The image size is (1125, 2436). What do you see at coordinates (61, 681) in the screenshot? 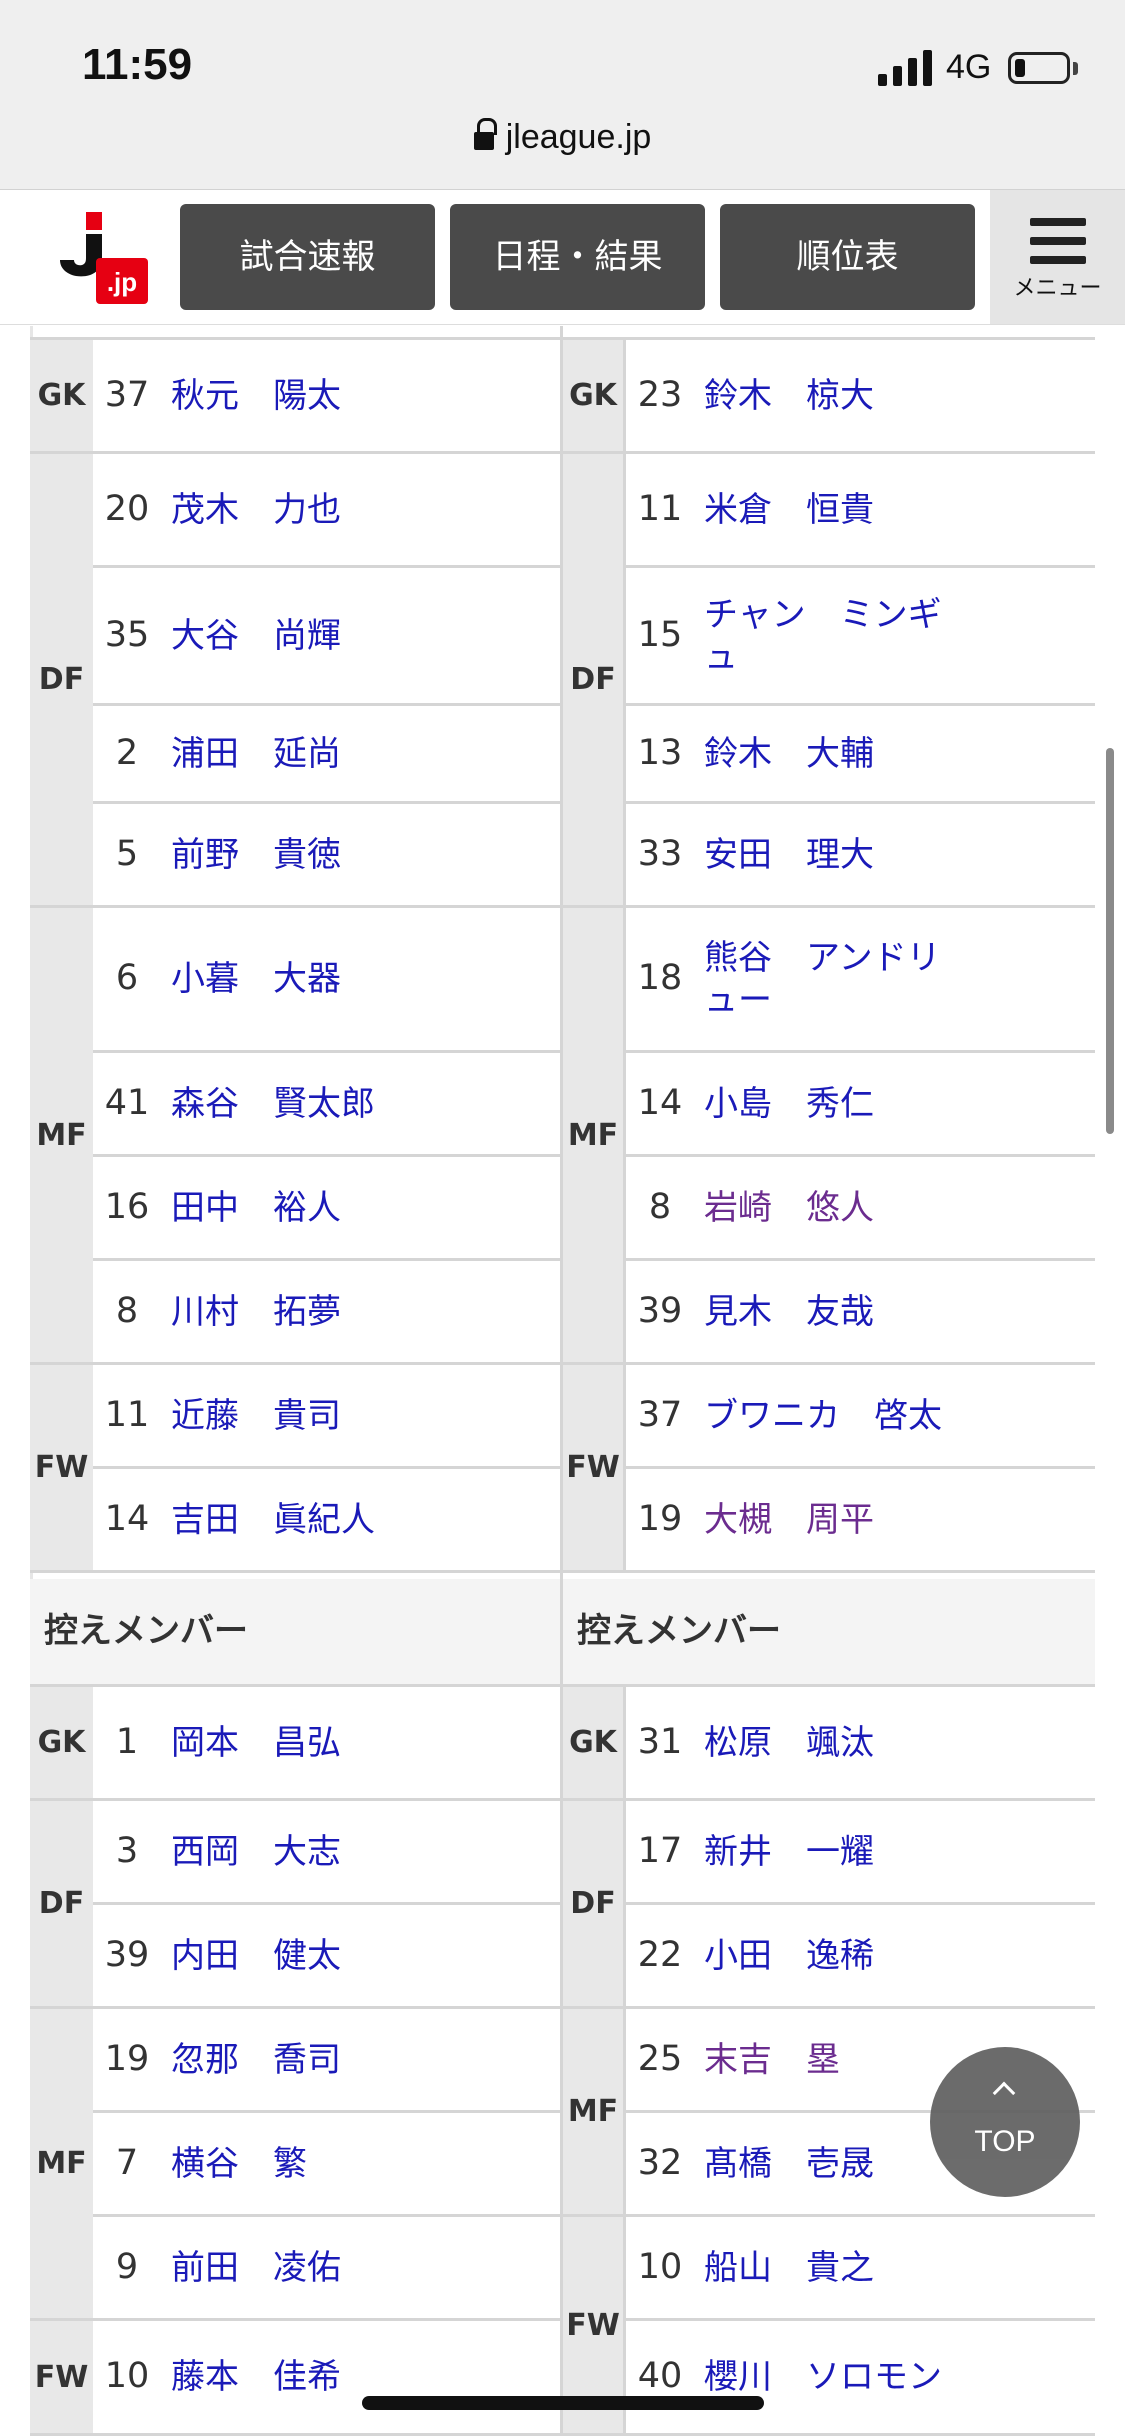
I see `position-label-df: DF` at bounding box center [61, 681].